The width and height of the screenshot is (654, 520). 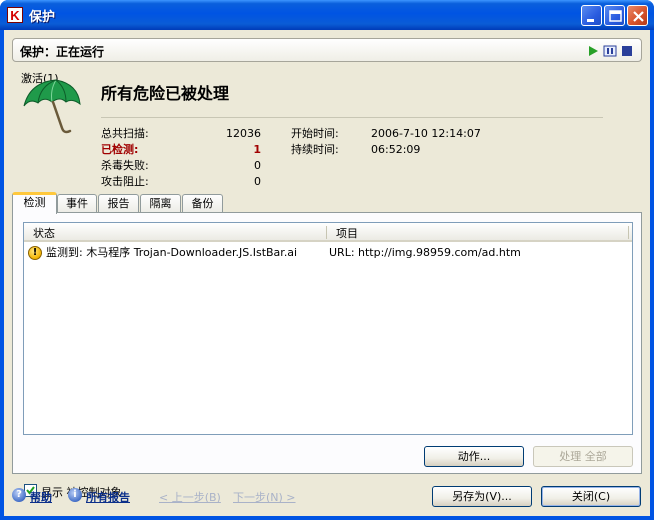 What do you see at coordinates (19, 495) in the screenshot?
I see `help-icon: ?` at bounding box center [19, 495].